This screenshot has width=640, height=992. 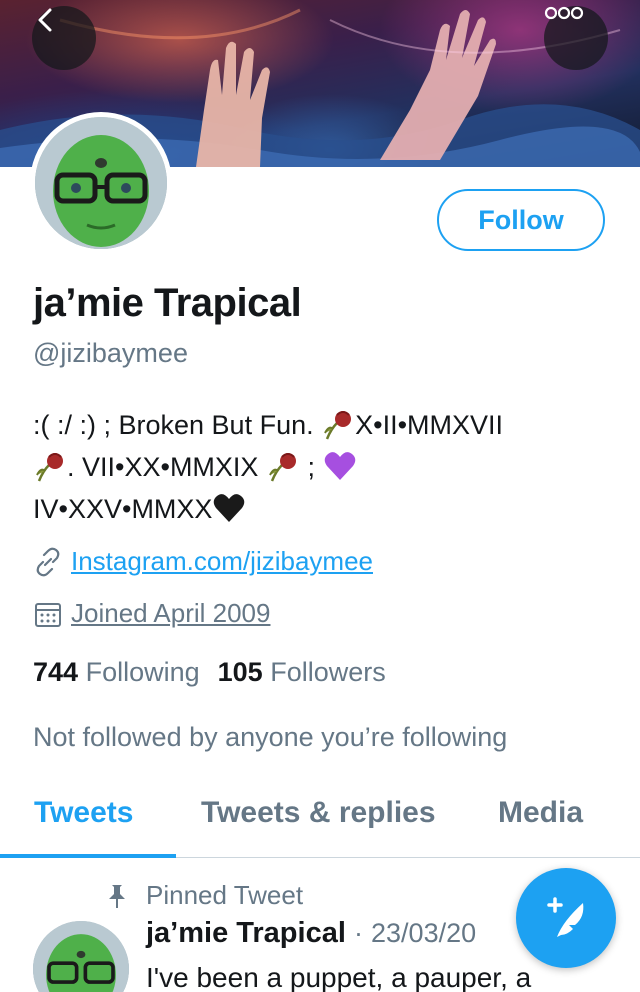 What do you see at coordinates (429, 425) in the screenshot?
I see `bio-text: X•II•MMXVII` at bounding box center [429, 425].